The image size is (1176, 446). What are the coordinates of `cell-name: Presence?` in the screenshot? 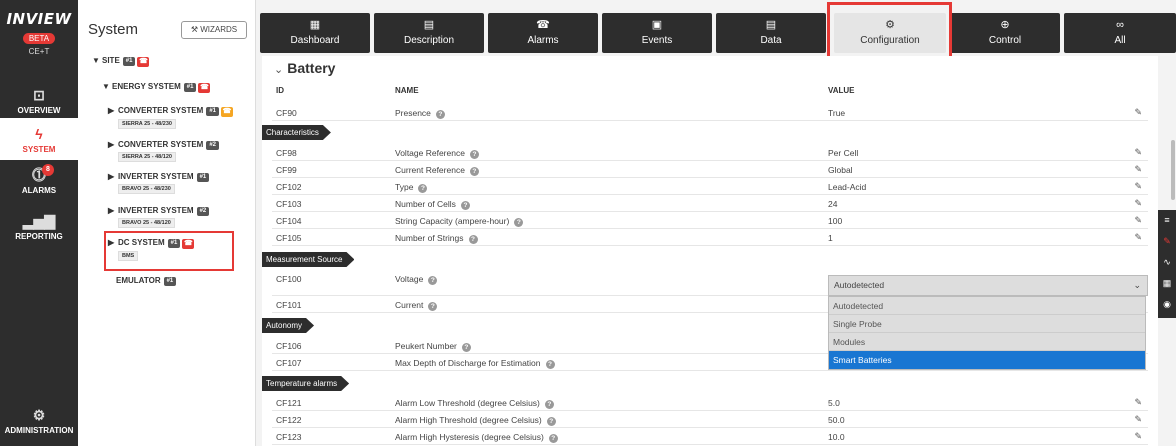 It's located at (420, 113).